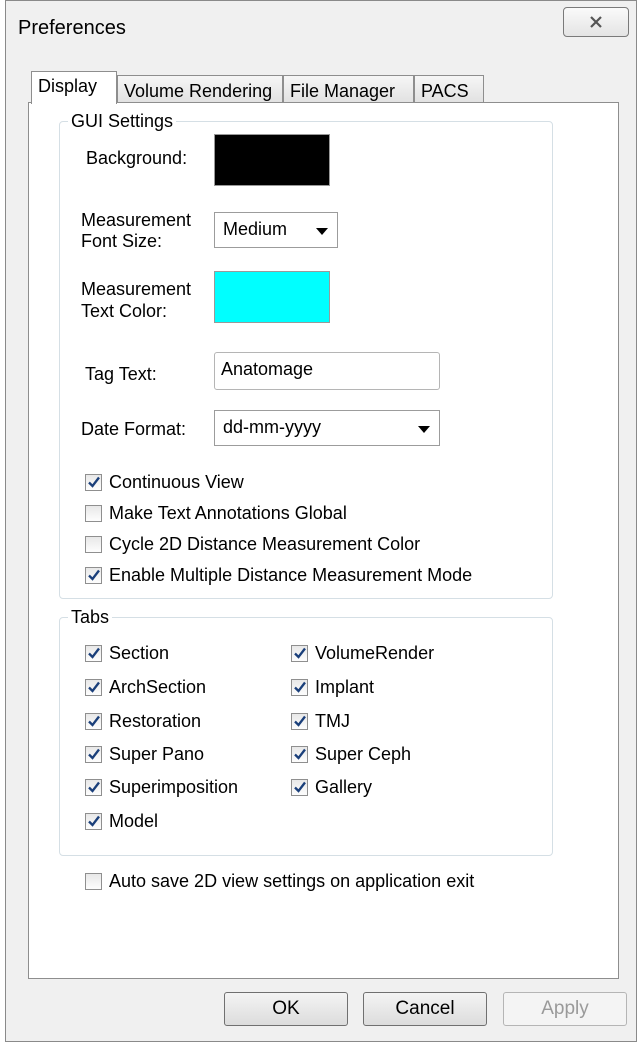 This screenshot has height=1045, width=642. I want to click on background-label: Background:, so click(137, 158).